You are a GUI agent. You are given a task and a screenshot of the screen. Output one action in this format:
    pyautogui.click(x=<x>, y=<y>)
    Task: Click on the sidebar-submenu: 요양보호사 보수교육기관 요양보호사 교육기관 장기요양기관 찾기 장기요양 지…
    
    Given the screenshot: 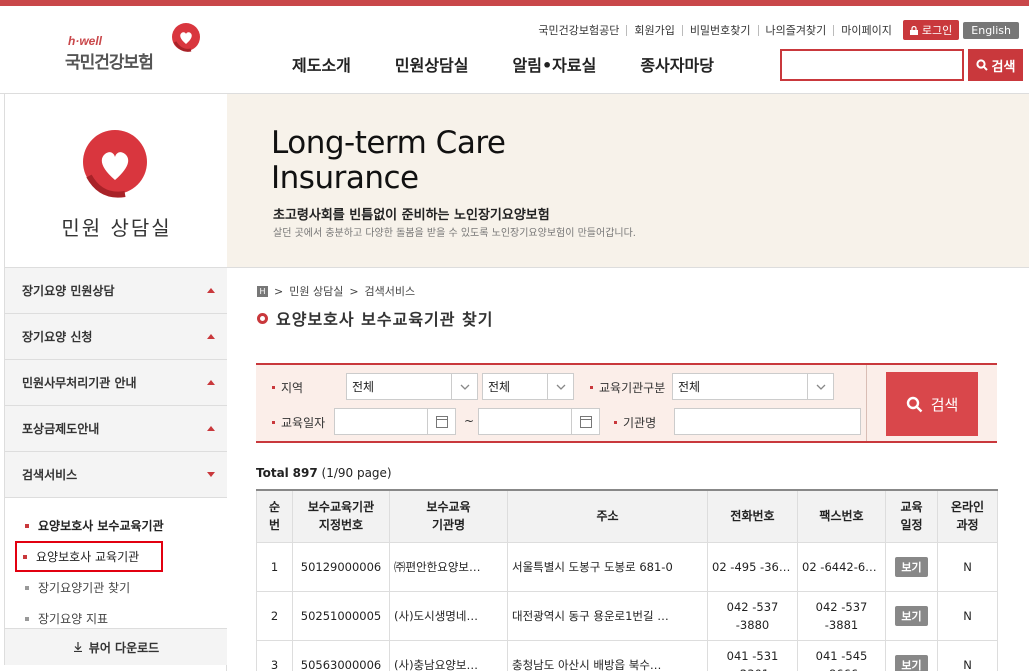 What is the action you would take?
    pyautogui.click(x=115, y=563)
    